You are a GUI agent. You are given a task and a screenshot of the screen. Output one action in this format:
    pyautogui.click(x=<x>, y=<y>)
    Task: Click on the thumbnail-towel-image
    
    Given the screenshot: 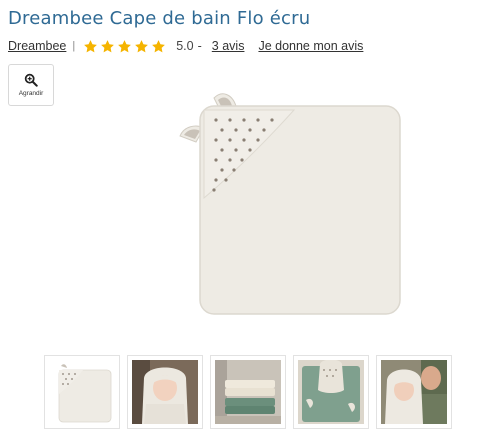 What is the action you would take?
    pyautogui.click(x=85, y=393)
    